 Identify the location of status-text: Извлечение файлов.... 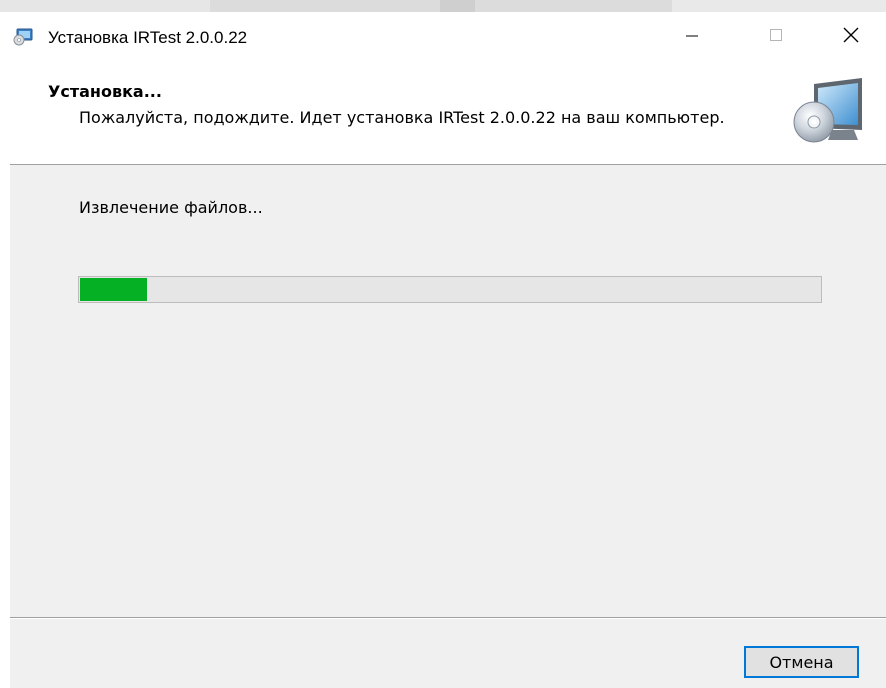
(171, 207).